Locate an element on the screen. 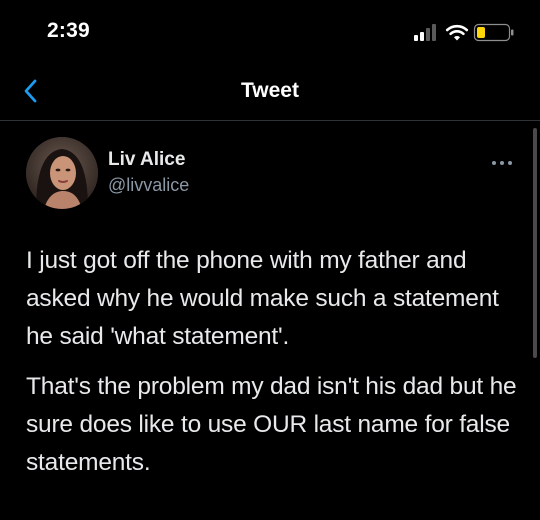 The width and height of the screenshot is (540, 520). scrollbar-thumb is located at coordinates (535, 243).